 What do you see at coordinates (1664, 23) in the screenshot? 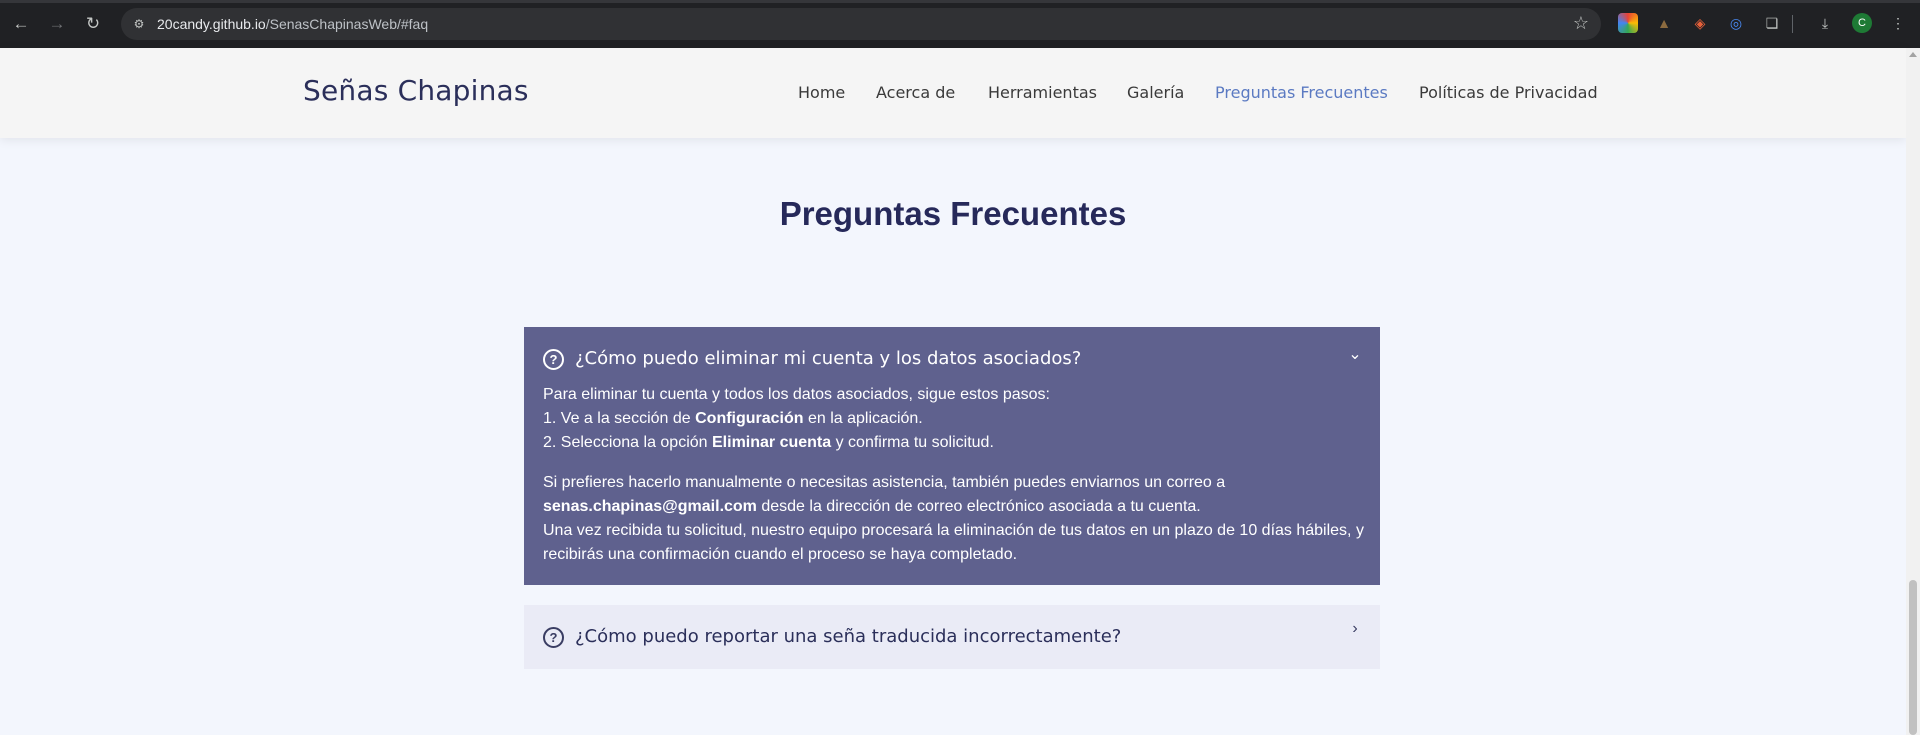
I see `animal-extension-icon: ▲` at bounding box center [1664, 23].